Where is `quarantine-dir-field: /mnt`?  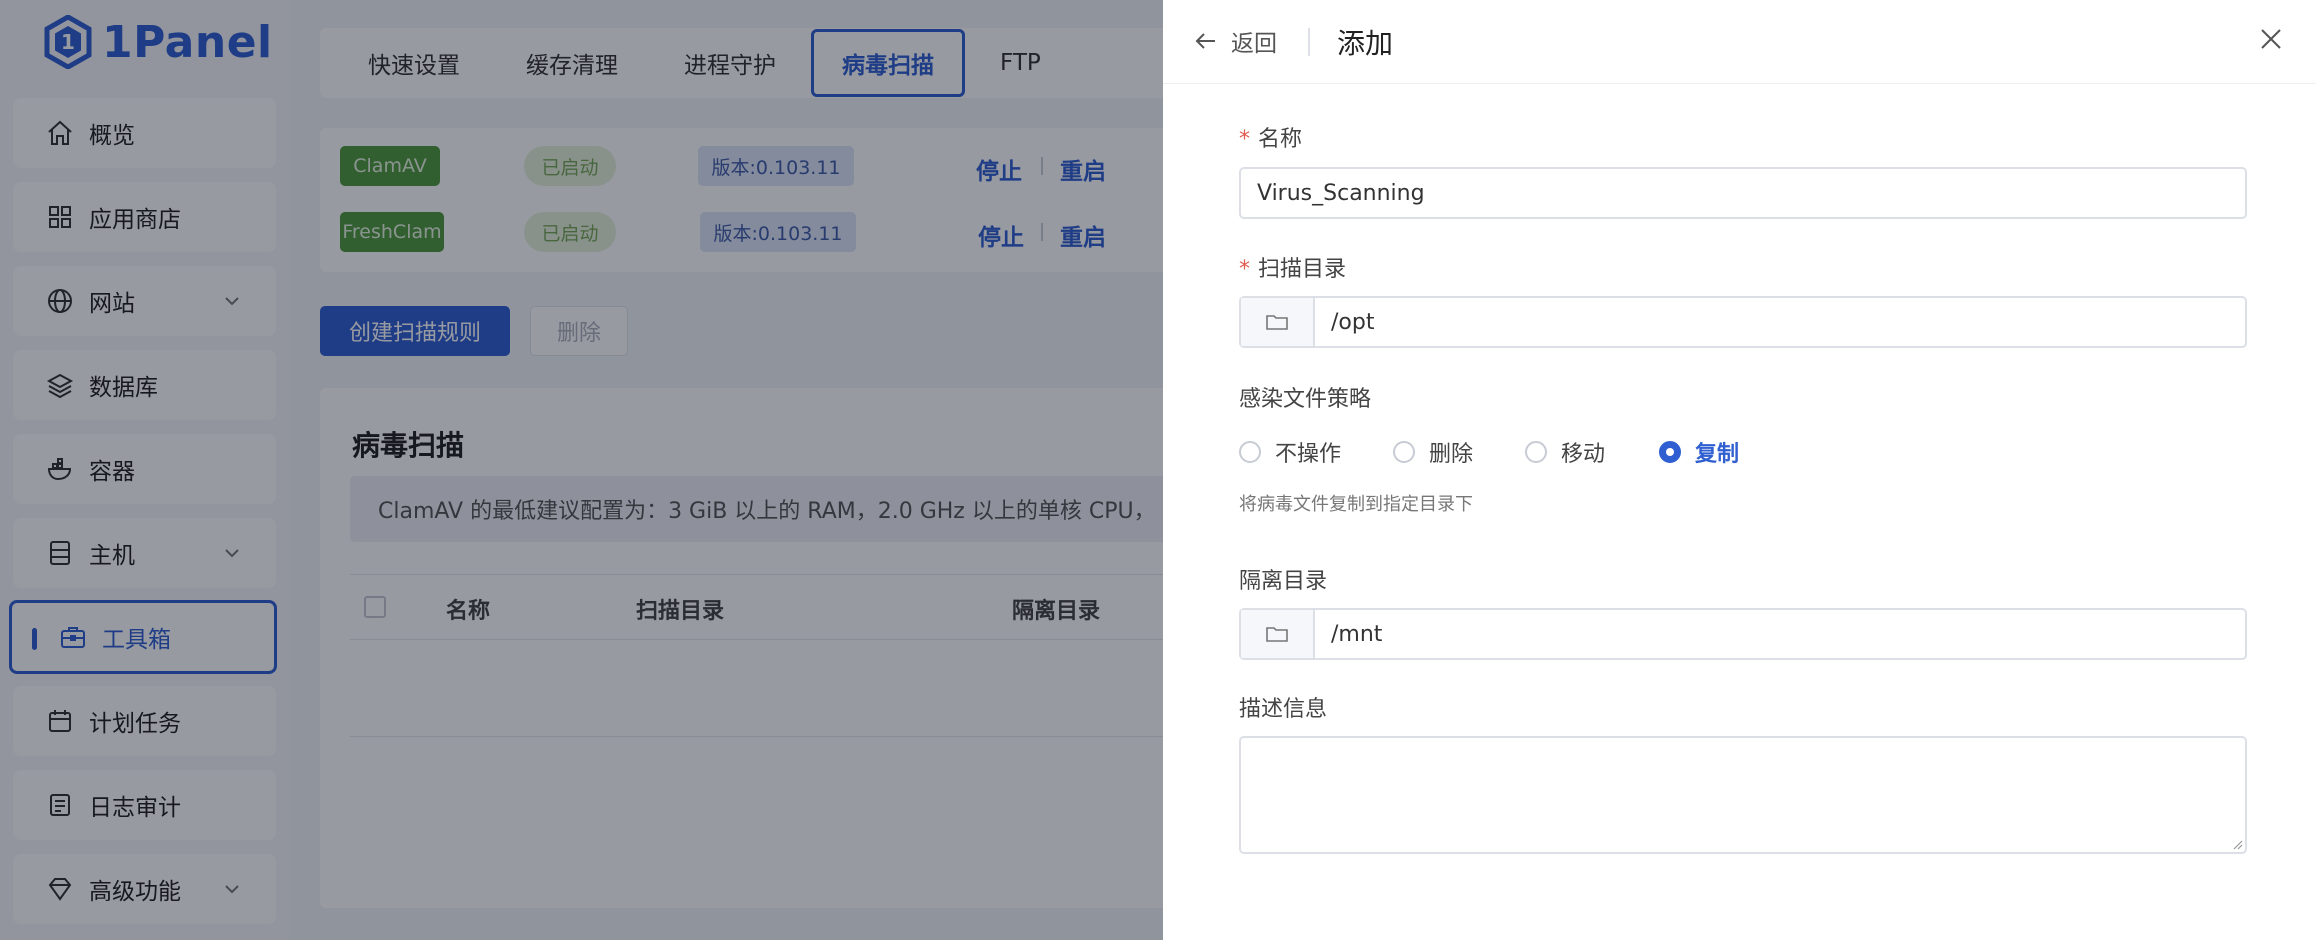 quarantine-dir-field: /mnt is located at coordinates (1743, 634).